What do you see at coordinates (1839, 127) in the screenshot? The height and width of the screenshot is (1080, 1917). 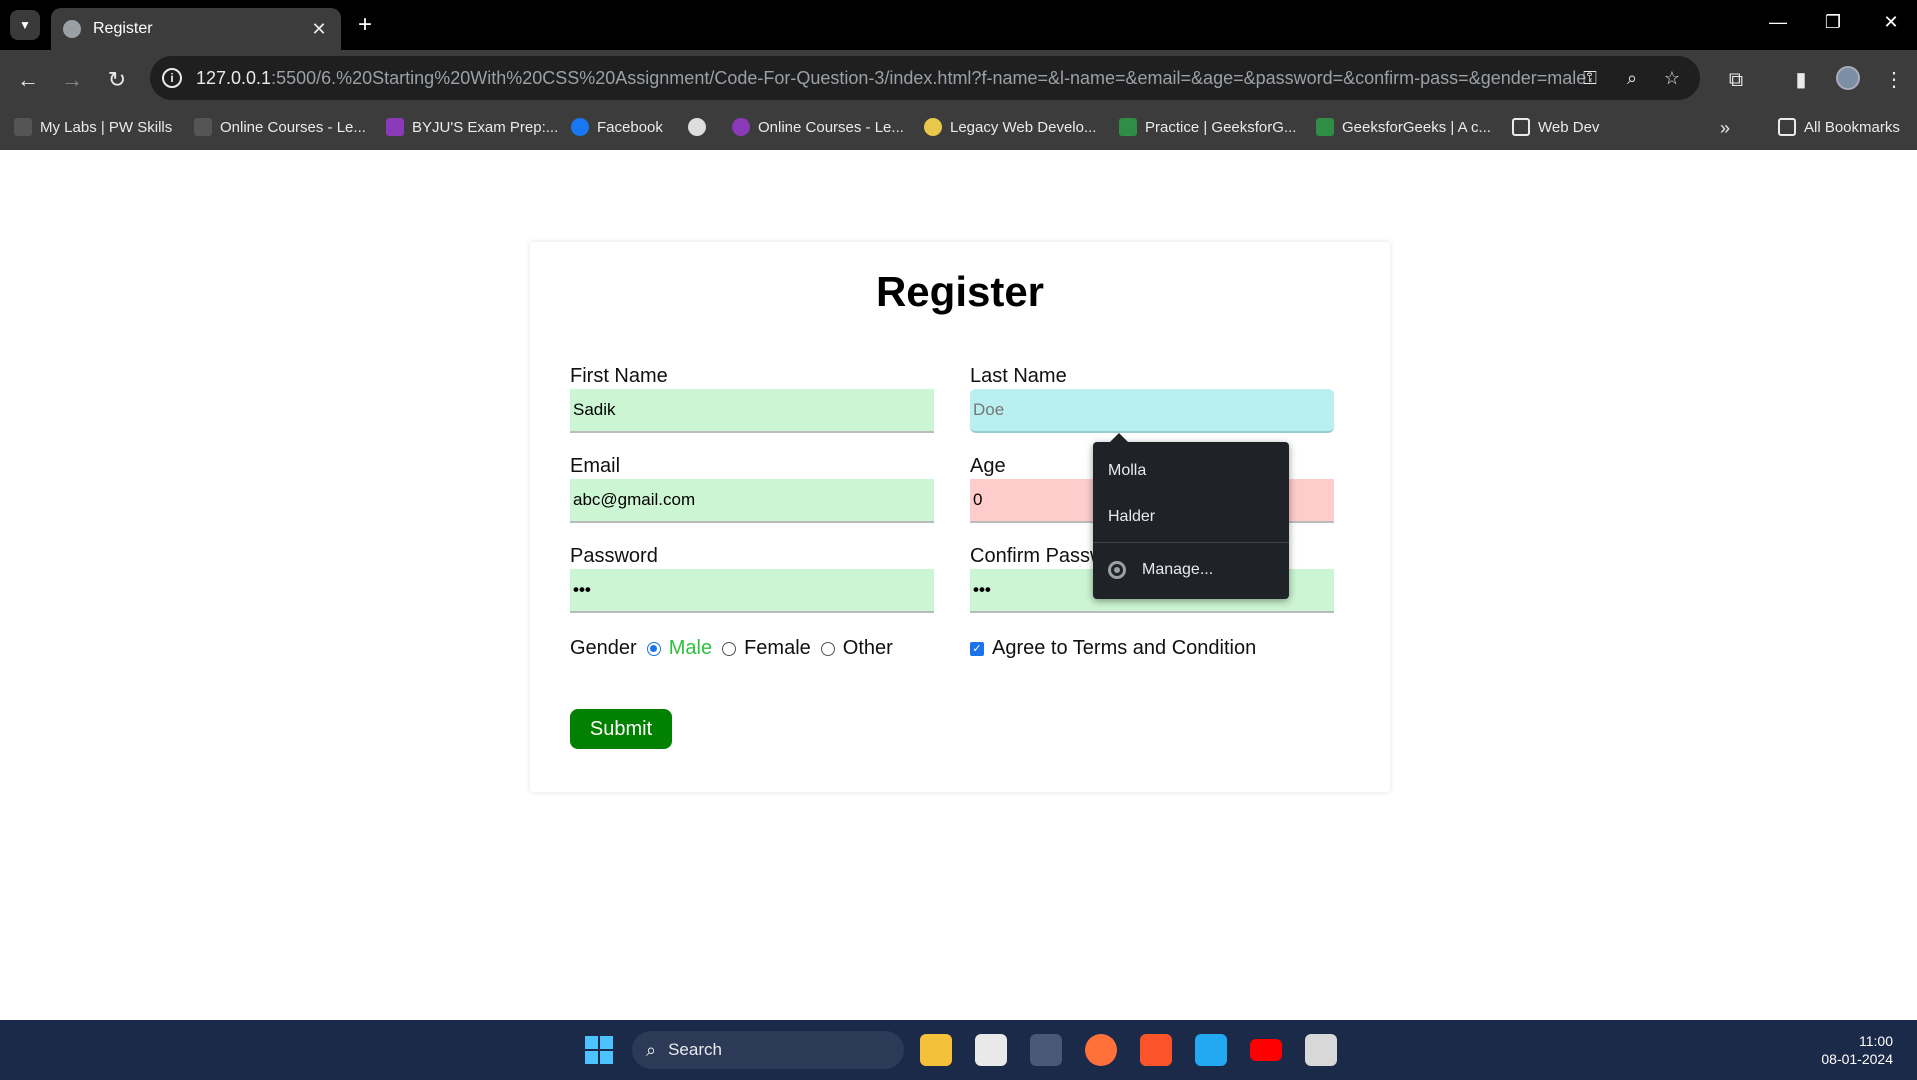 I see `all-bookmarks-button: All Bookmarks` at bounding box center [1839, 127].